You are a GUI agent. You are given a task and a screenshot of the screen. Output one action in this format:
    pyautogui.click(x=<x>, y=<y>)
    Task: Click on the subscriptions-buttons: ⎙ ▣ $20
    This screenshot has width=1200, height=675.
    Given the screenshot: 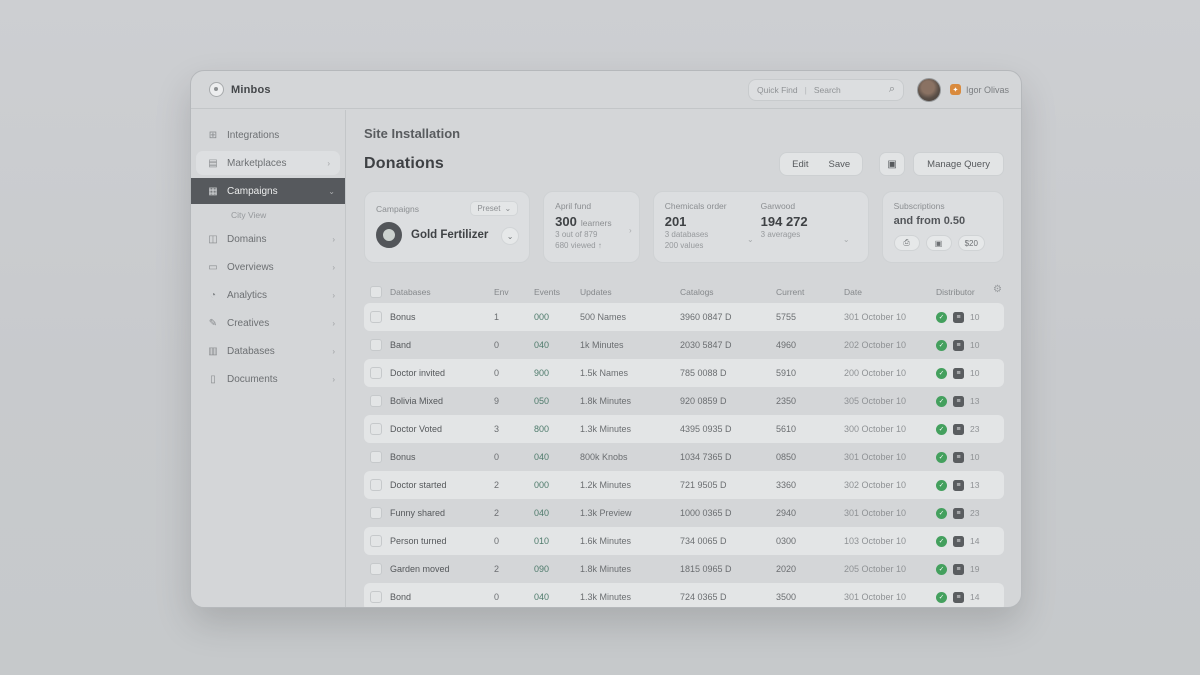 What is the action you would take?
    pyautogui.click(x=942, y=243)
    